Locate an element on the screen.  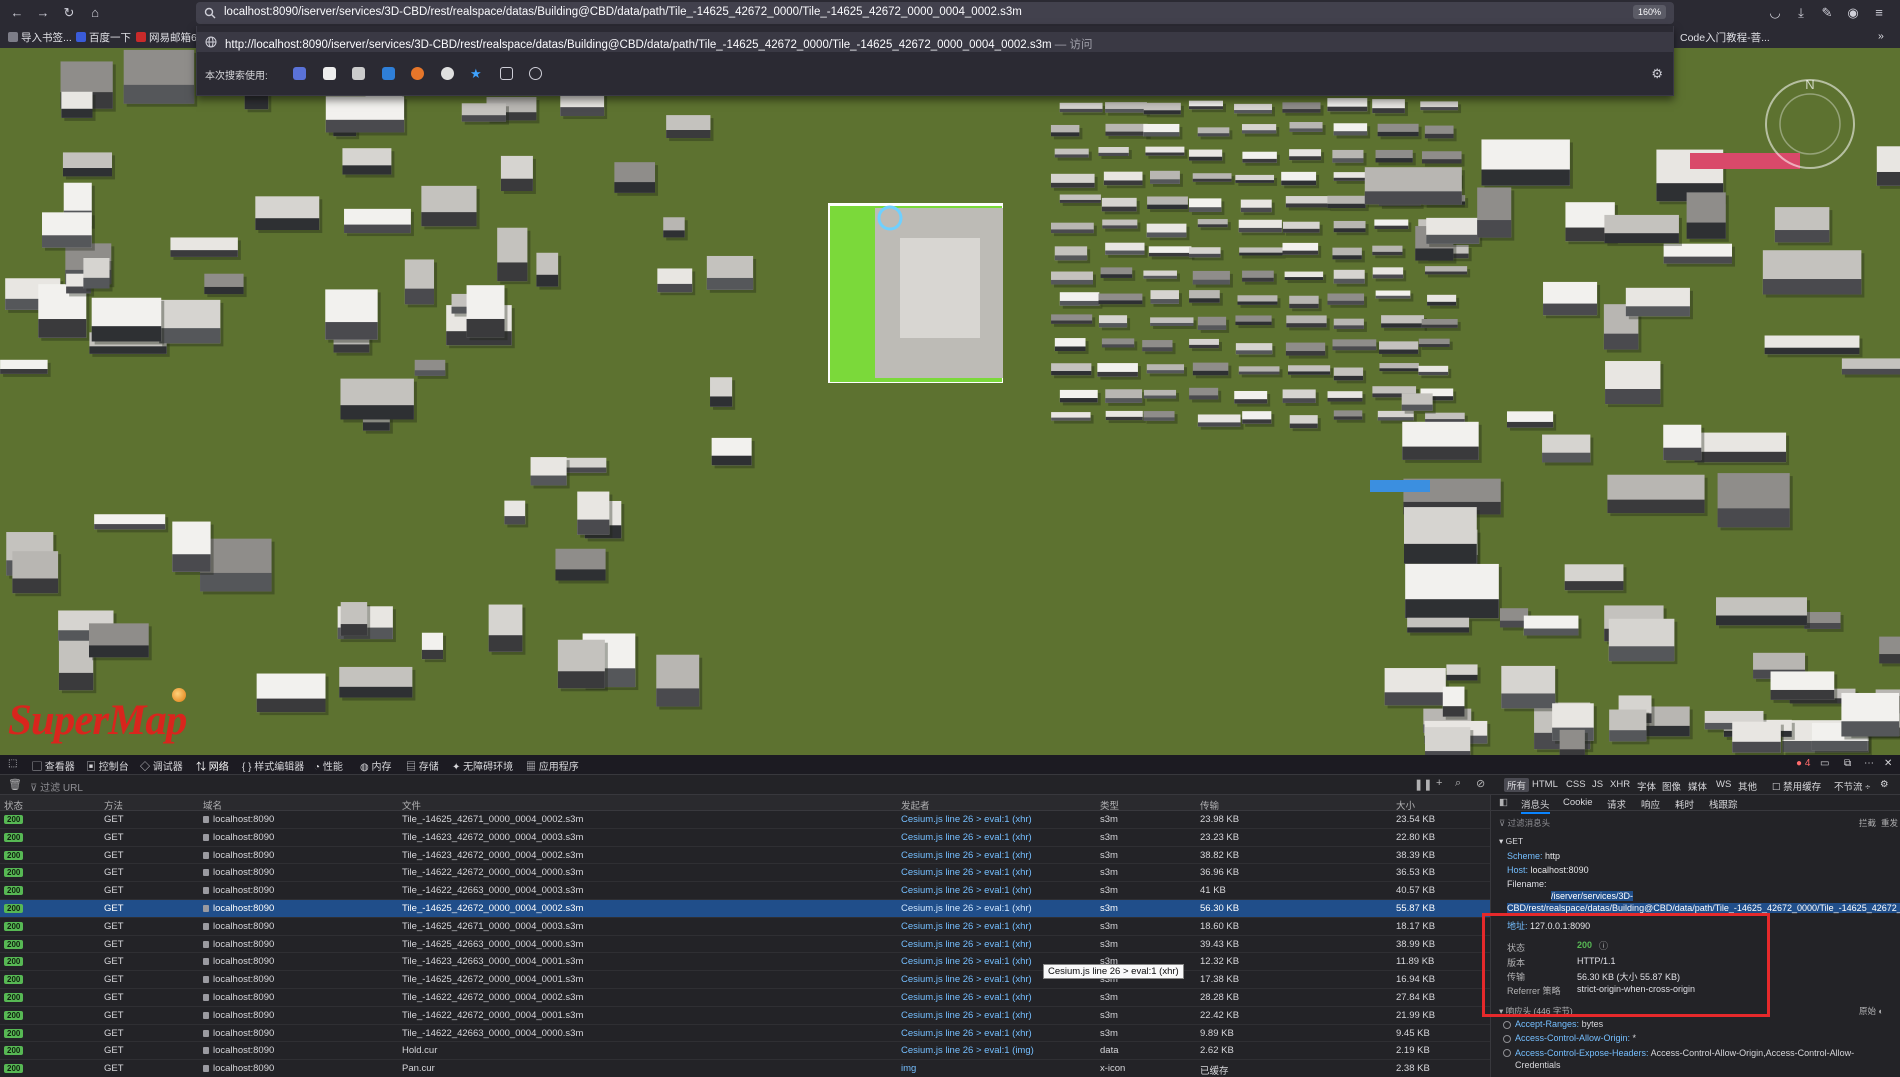
filter-css: CSS is located at coordinates (1576, 784).